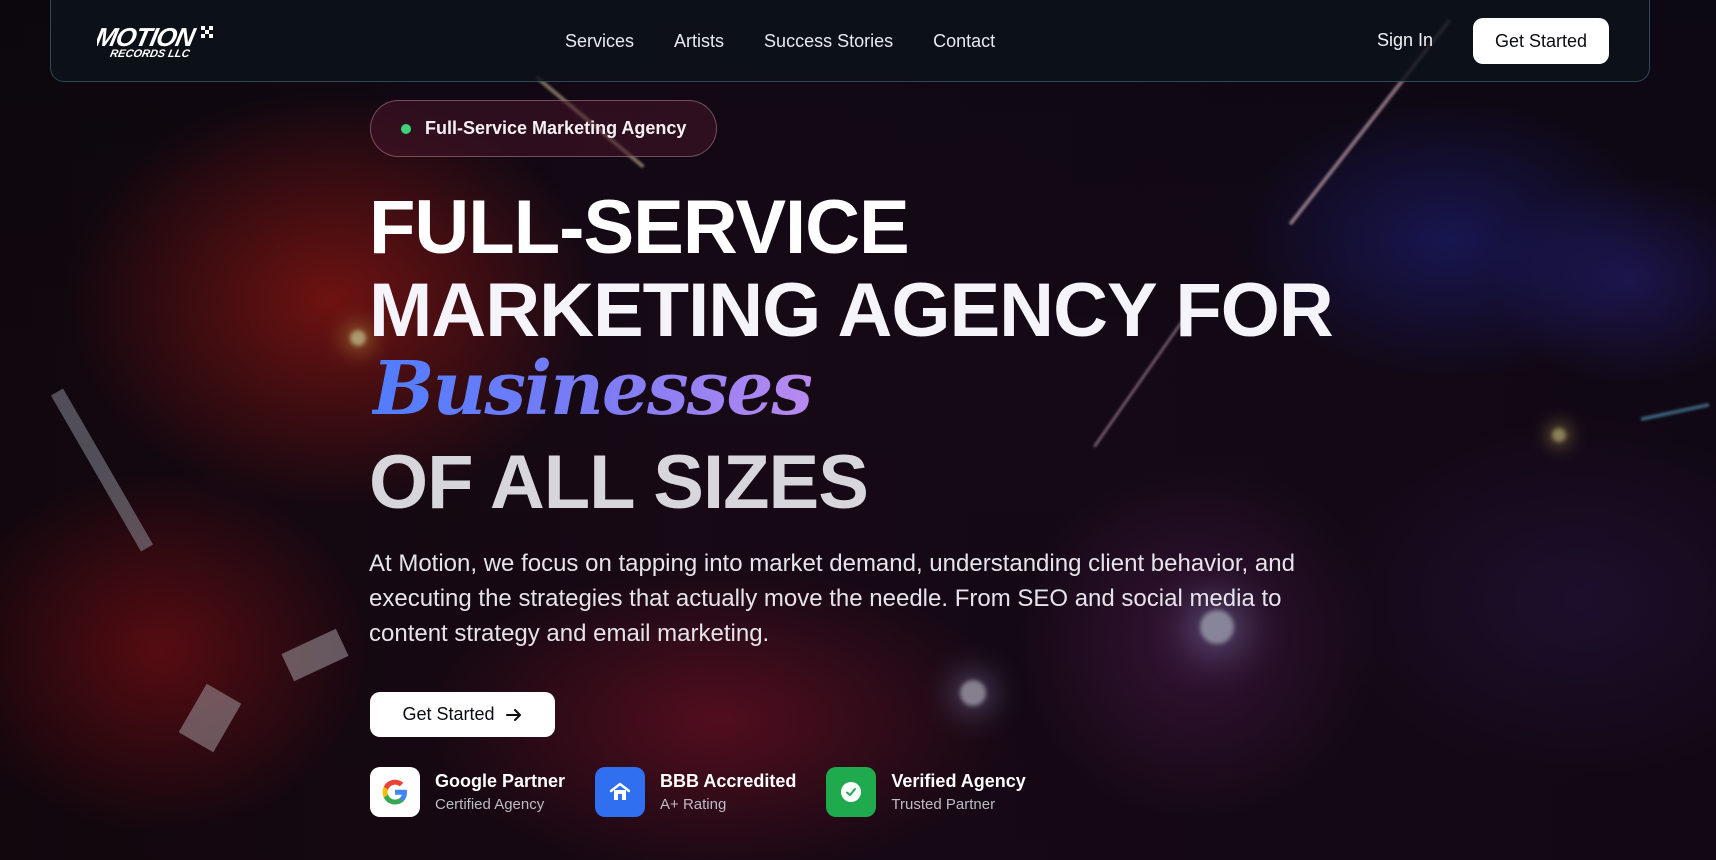 The height and width of the screenshot is (860, 1716). I want to click on google-icon, so click(395, 792).